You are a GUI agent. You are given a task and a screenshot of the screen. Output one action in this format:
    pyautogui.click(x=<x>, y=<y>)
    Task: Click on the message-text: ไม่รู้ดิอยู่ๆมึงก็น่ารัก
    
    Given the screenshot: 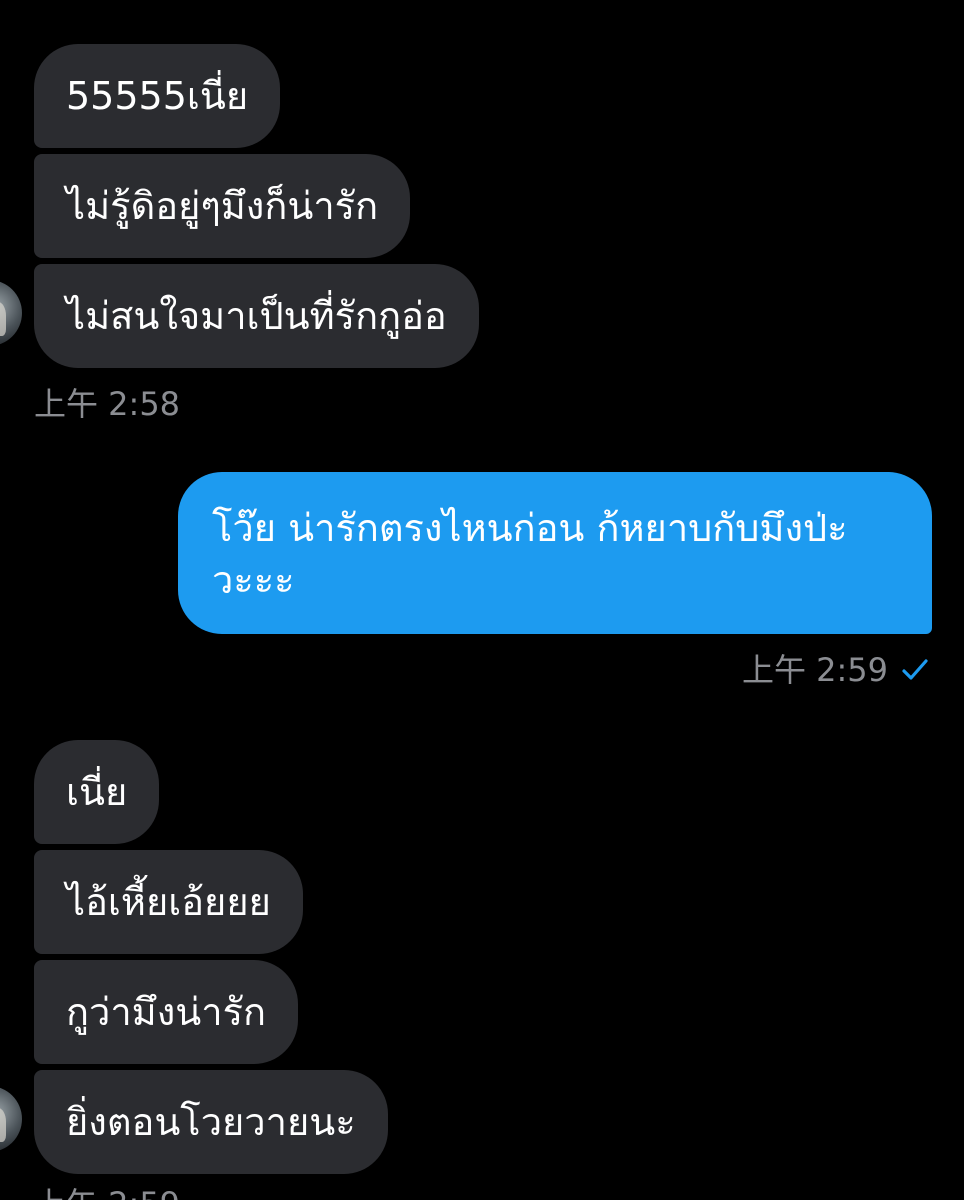 What is the action you would take?
    pyautogui.click(x=222, y=206)
    